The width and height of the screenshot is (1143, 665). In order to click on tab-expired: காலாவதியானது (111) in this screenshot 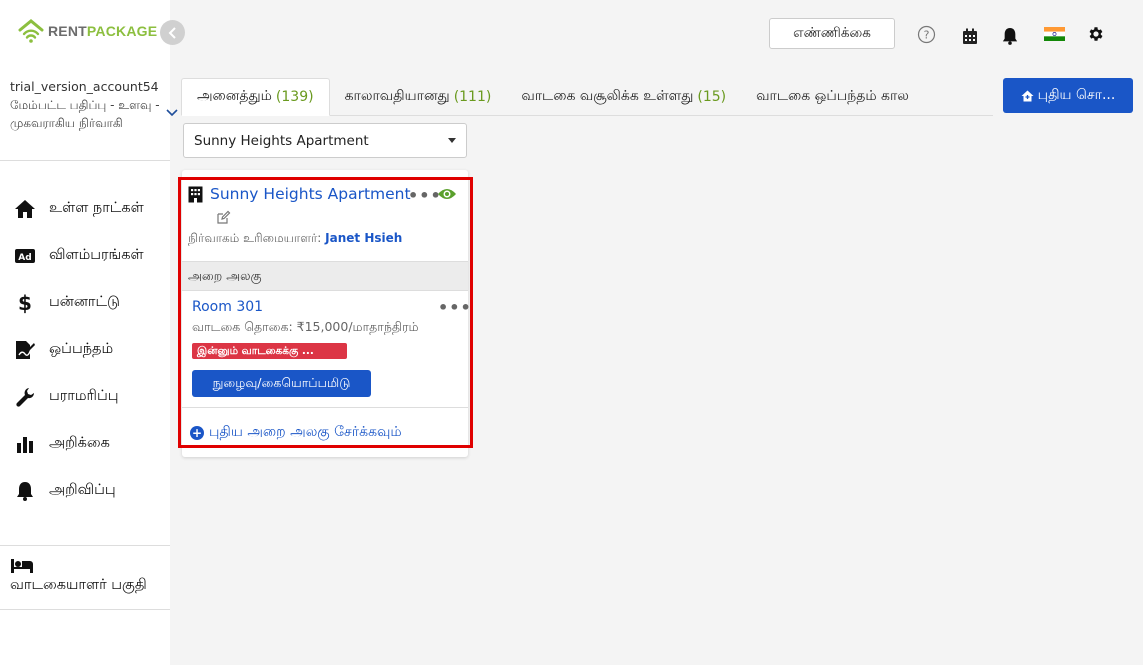, I will do `click(418, 97)`.